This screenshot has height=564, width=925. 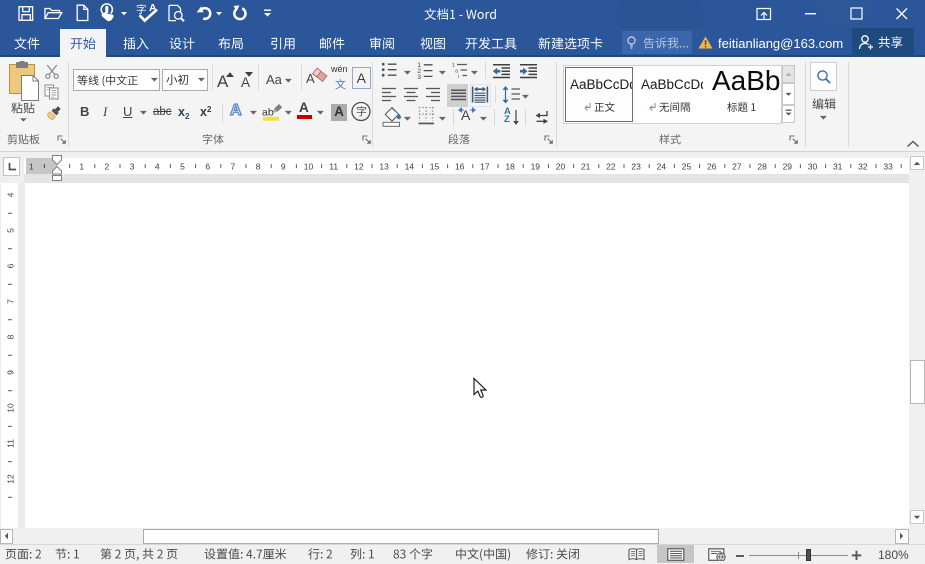 What do you see at coordinates (561, 167) in the screenshot?
I see `svg-text: 20` at bounding box center [561, 167].